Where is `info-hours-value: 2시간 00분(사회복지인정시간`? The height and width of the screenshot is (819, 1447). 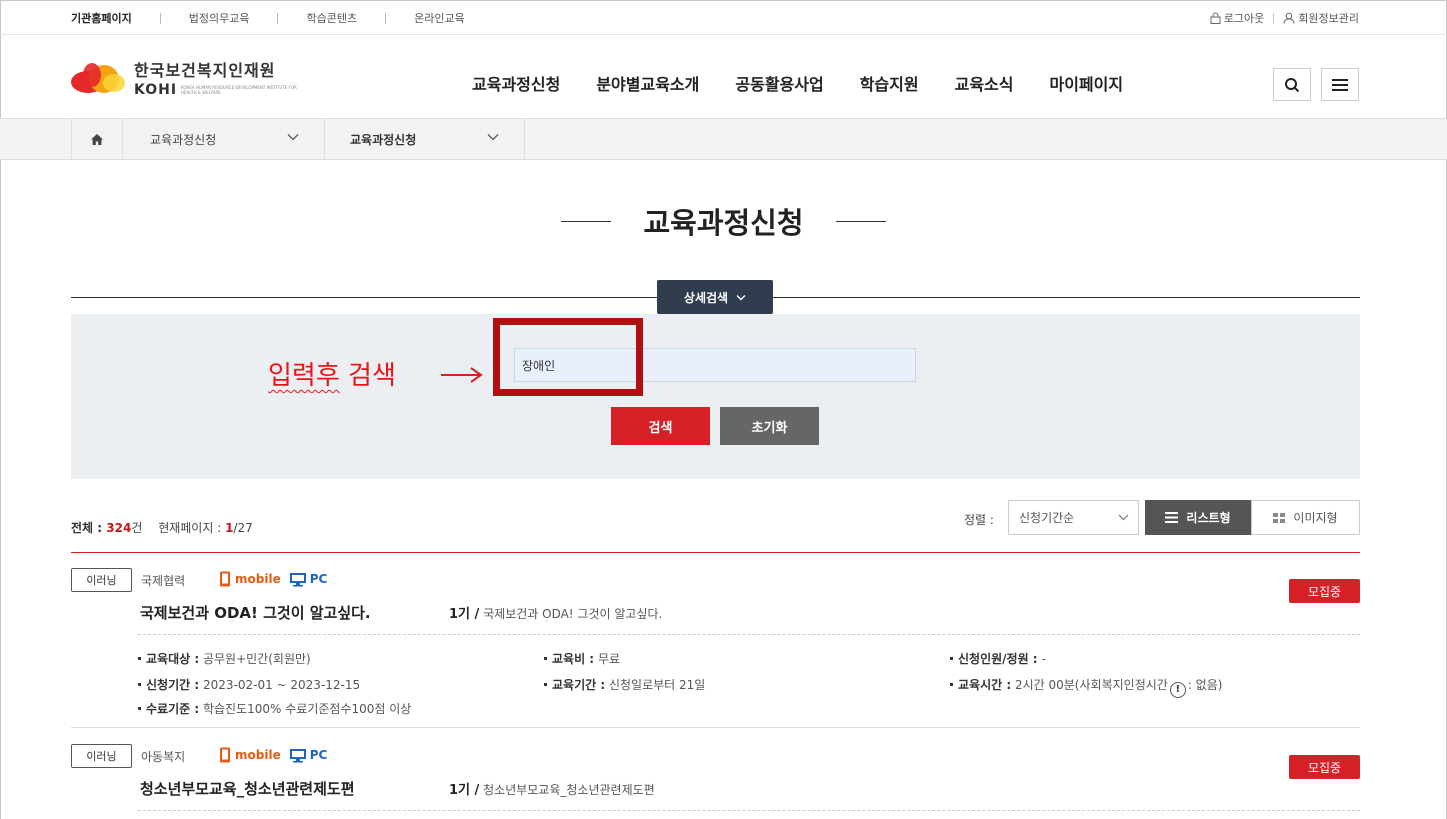
info-hours-value: 2시간 00분(사회복지인정시간 is located at coordinates (1091, 685).